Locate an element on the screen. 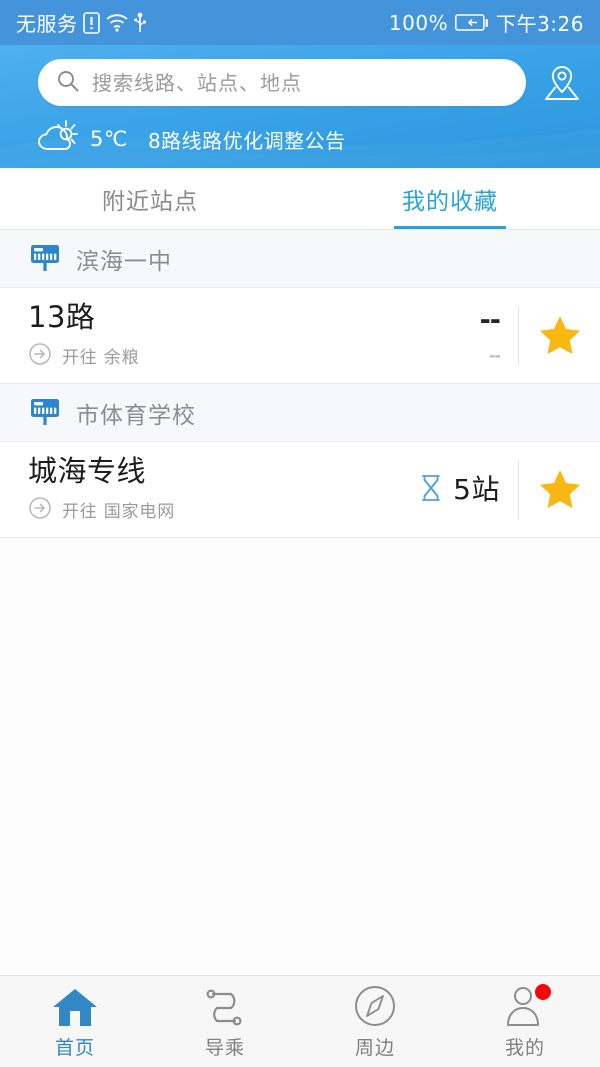 This screenshot has width=600, height=1067. table-row: 城海专线 开往 国家电网 5站 is located at coordinates (300, 490).